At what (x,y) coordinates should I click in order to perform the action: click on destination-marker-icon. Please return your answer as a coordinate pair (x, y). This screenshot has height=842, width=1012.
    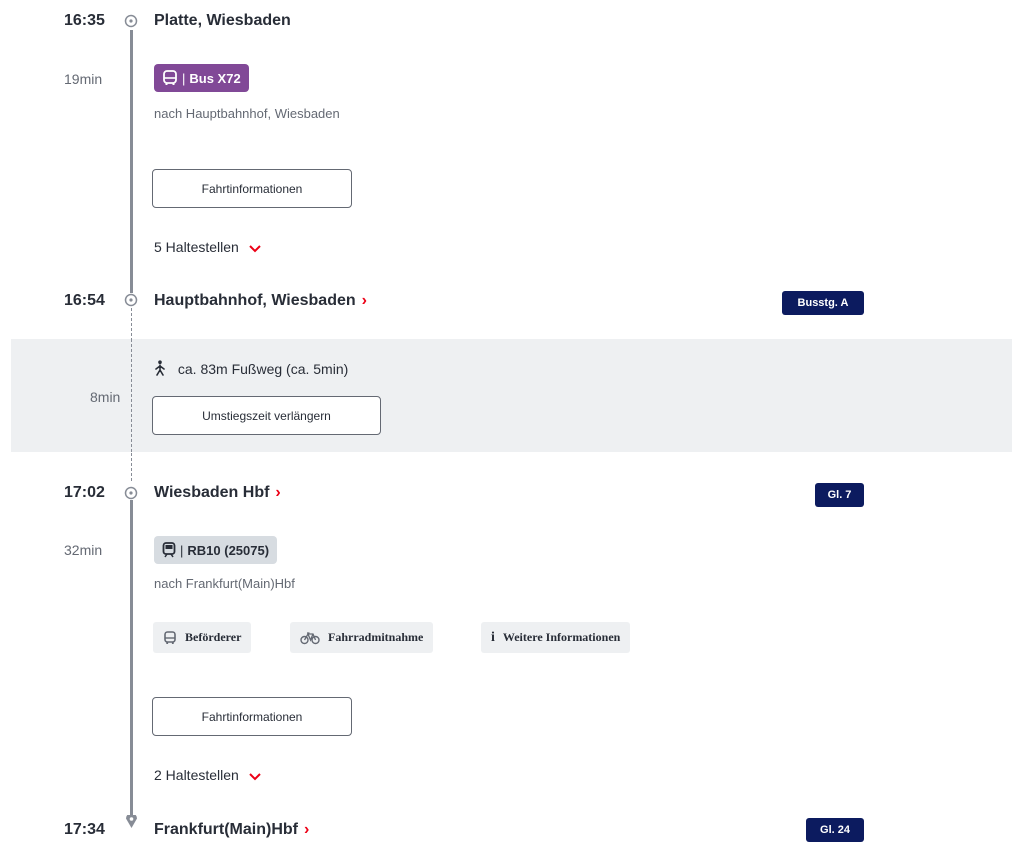
    Looking at the image, I should click on (131, 821).